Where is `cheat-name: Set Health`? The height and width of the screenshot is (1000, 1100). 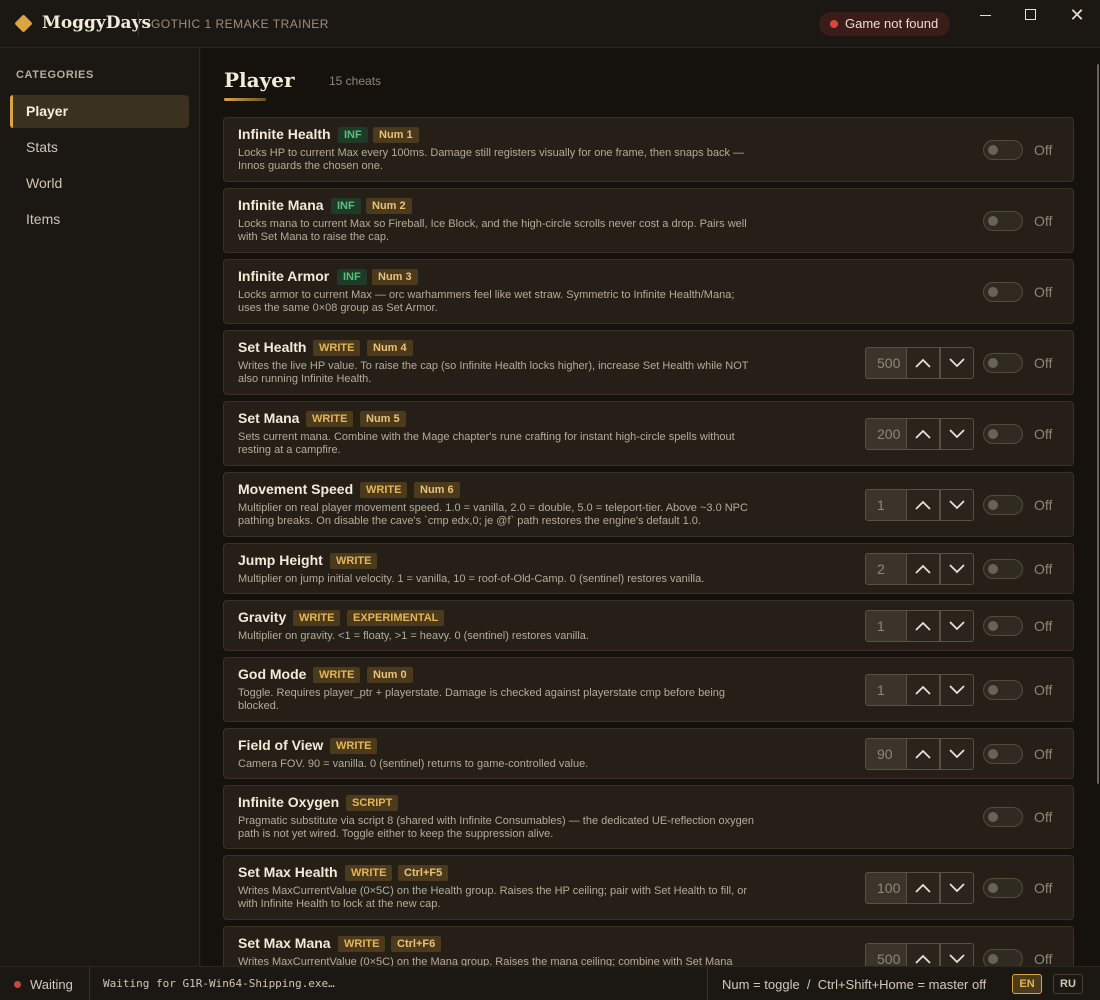
cheat-name: Set Health is located at coordinates (272, 347).